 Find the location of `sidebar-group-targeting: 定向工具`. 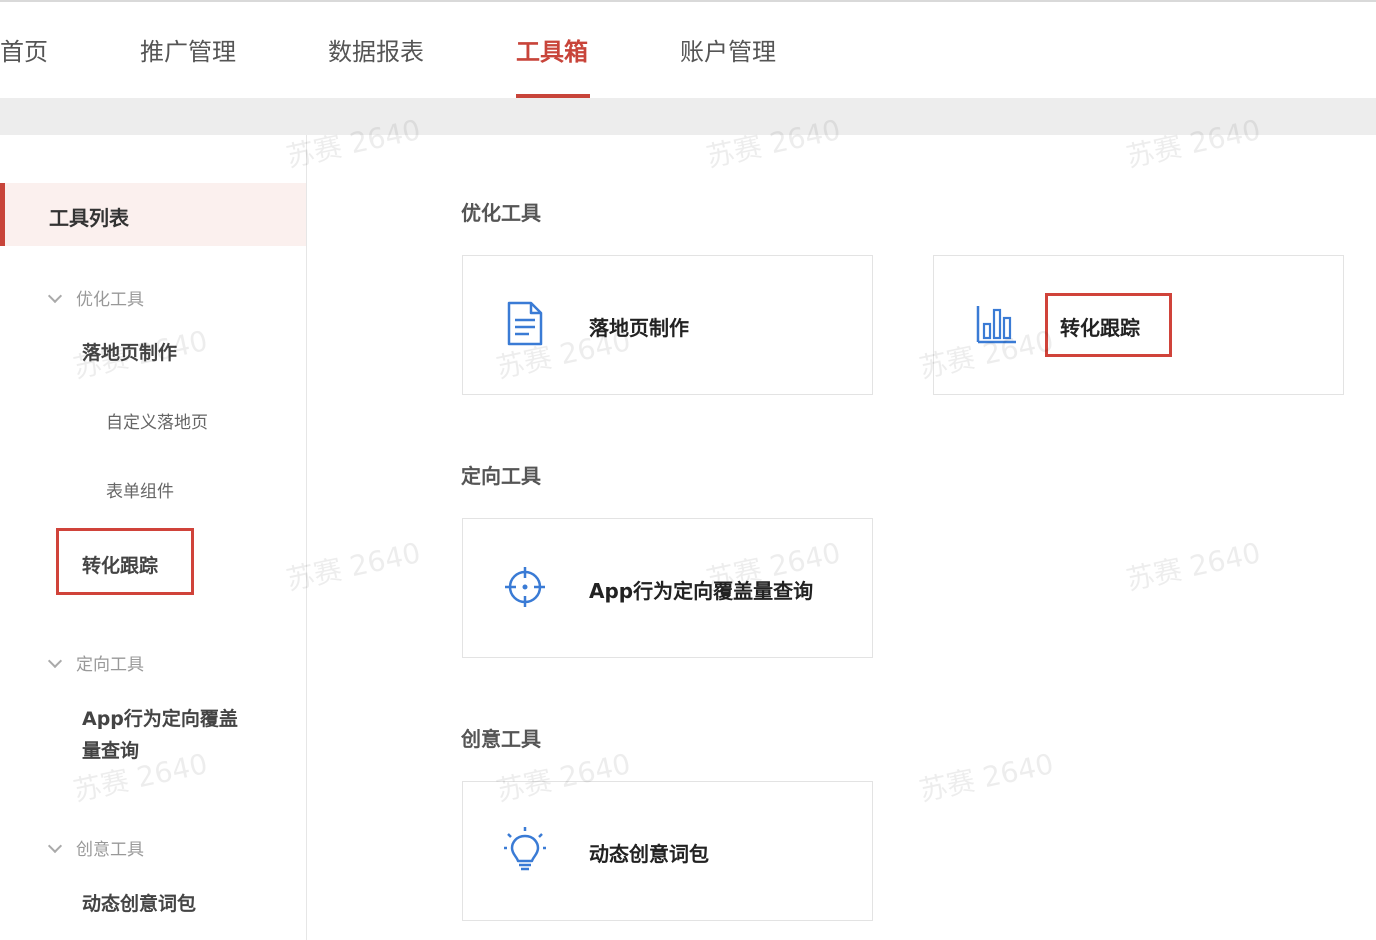

sidebar-group-targeting: 定向工具 is located at coordinates (95, 662).